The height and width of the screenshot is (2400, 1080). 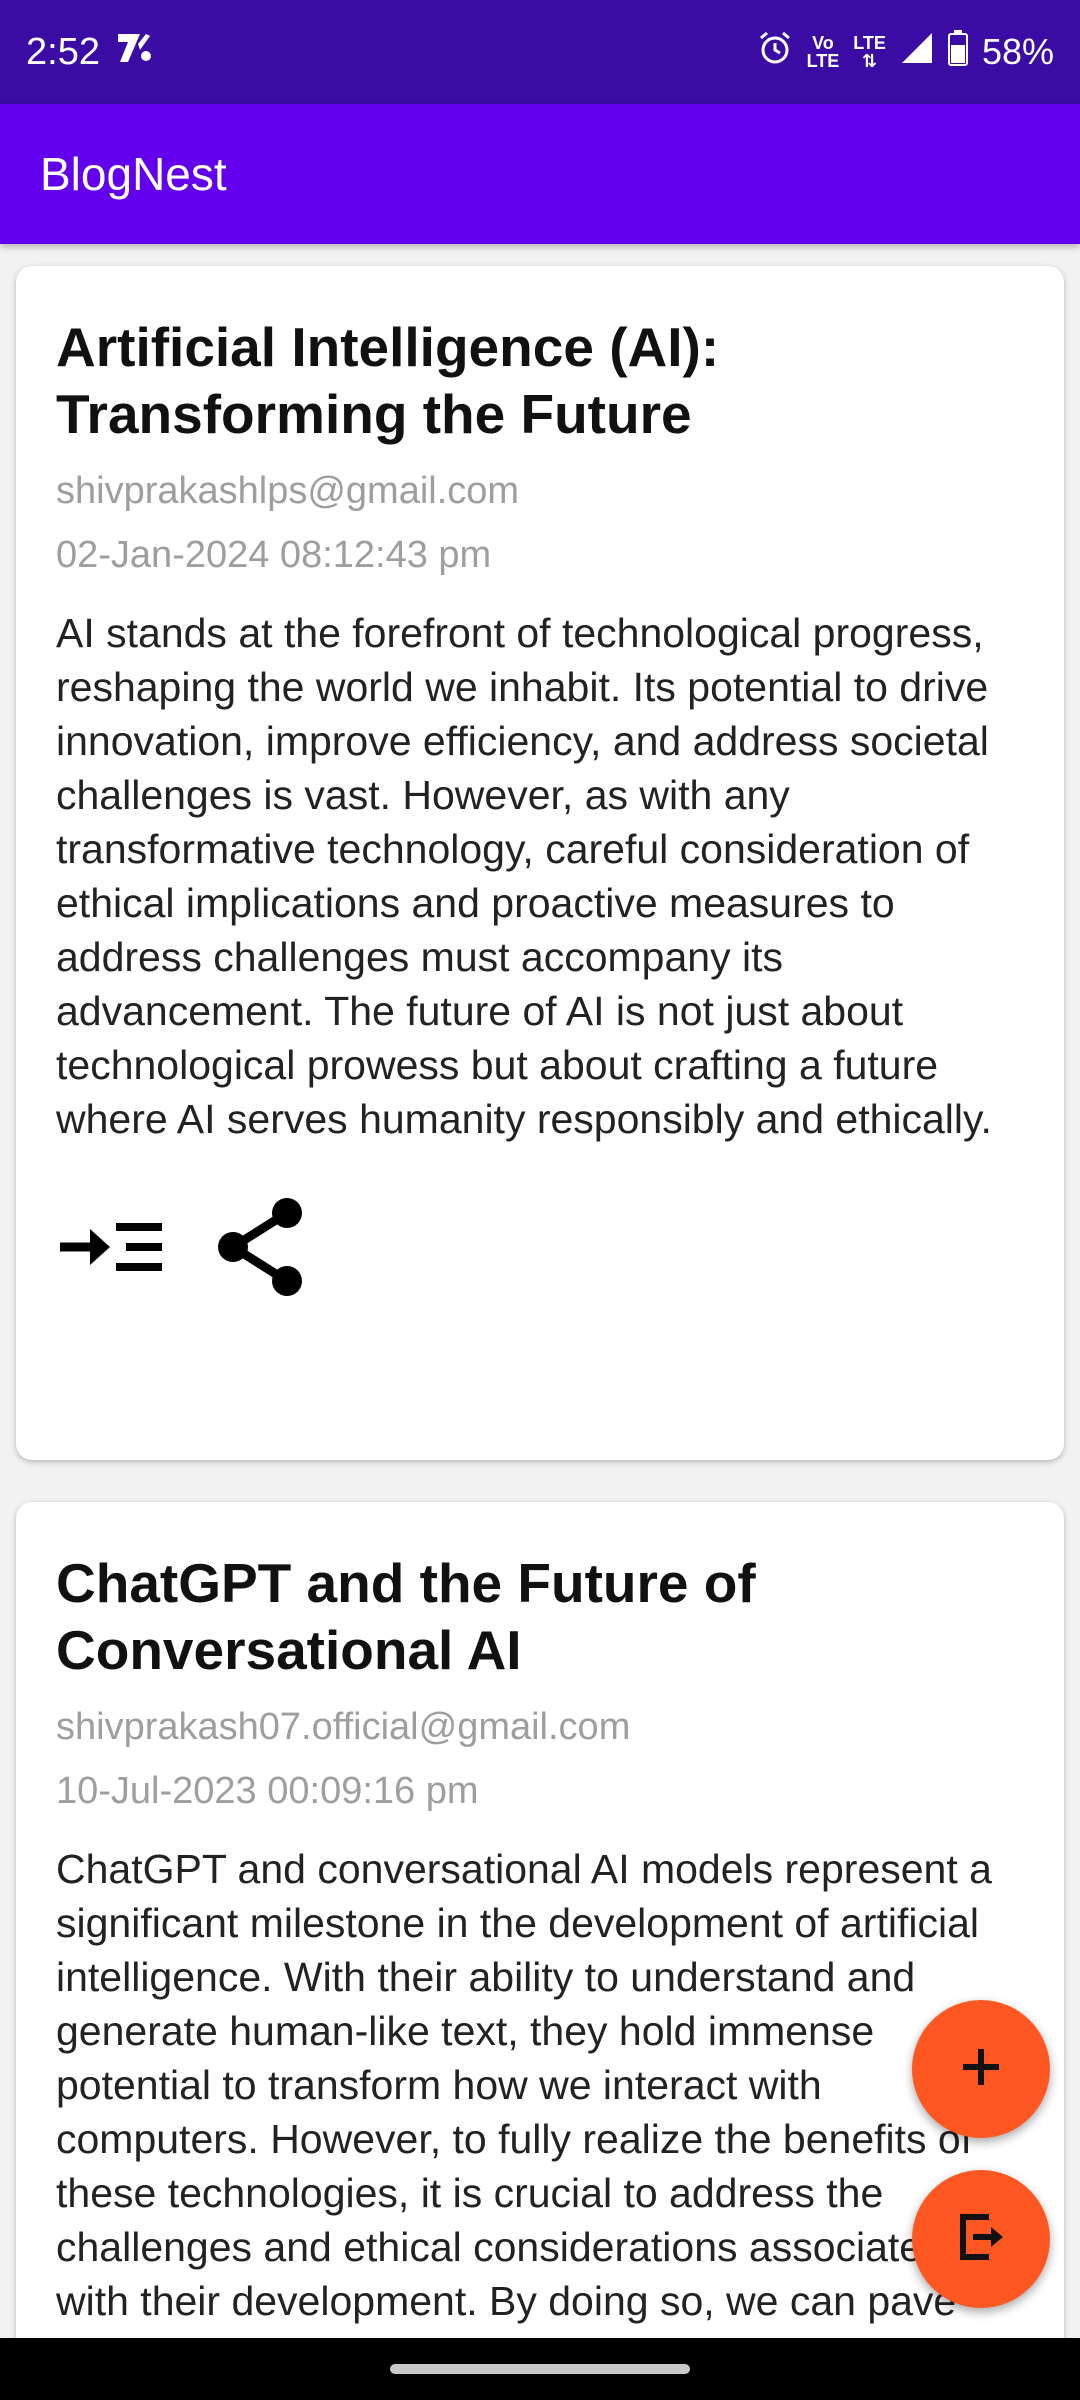 What do you see at coordinates (540, 174) in the screenshot?
I see `app-bar: BlogNest` at bounding box center [540, 174].